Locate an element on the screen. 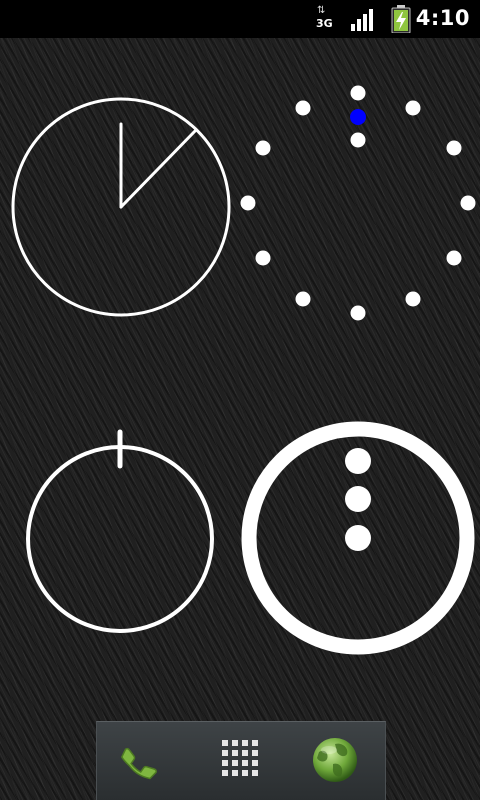 The width and height of the screenshot is (480, 800). vertical-ellipsis-icon is located at coordinates (358, 499).